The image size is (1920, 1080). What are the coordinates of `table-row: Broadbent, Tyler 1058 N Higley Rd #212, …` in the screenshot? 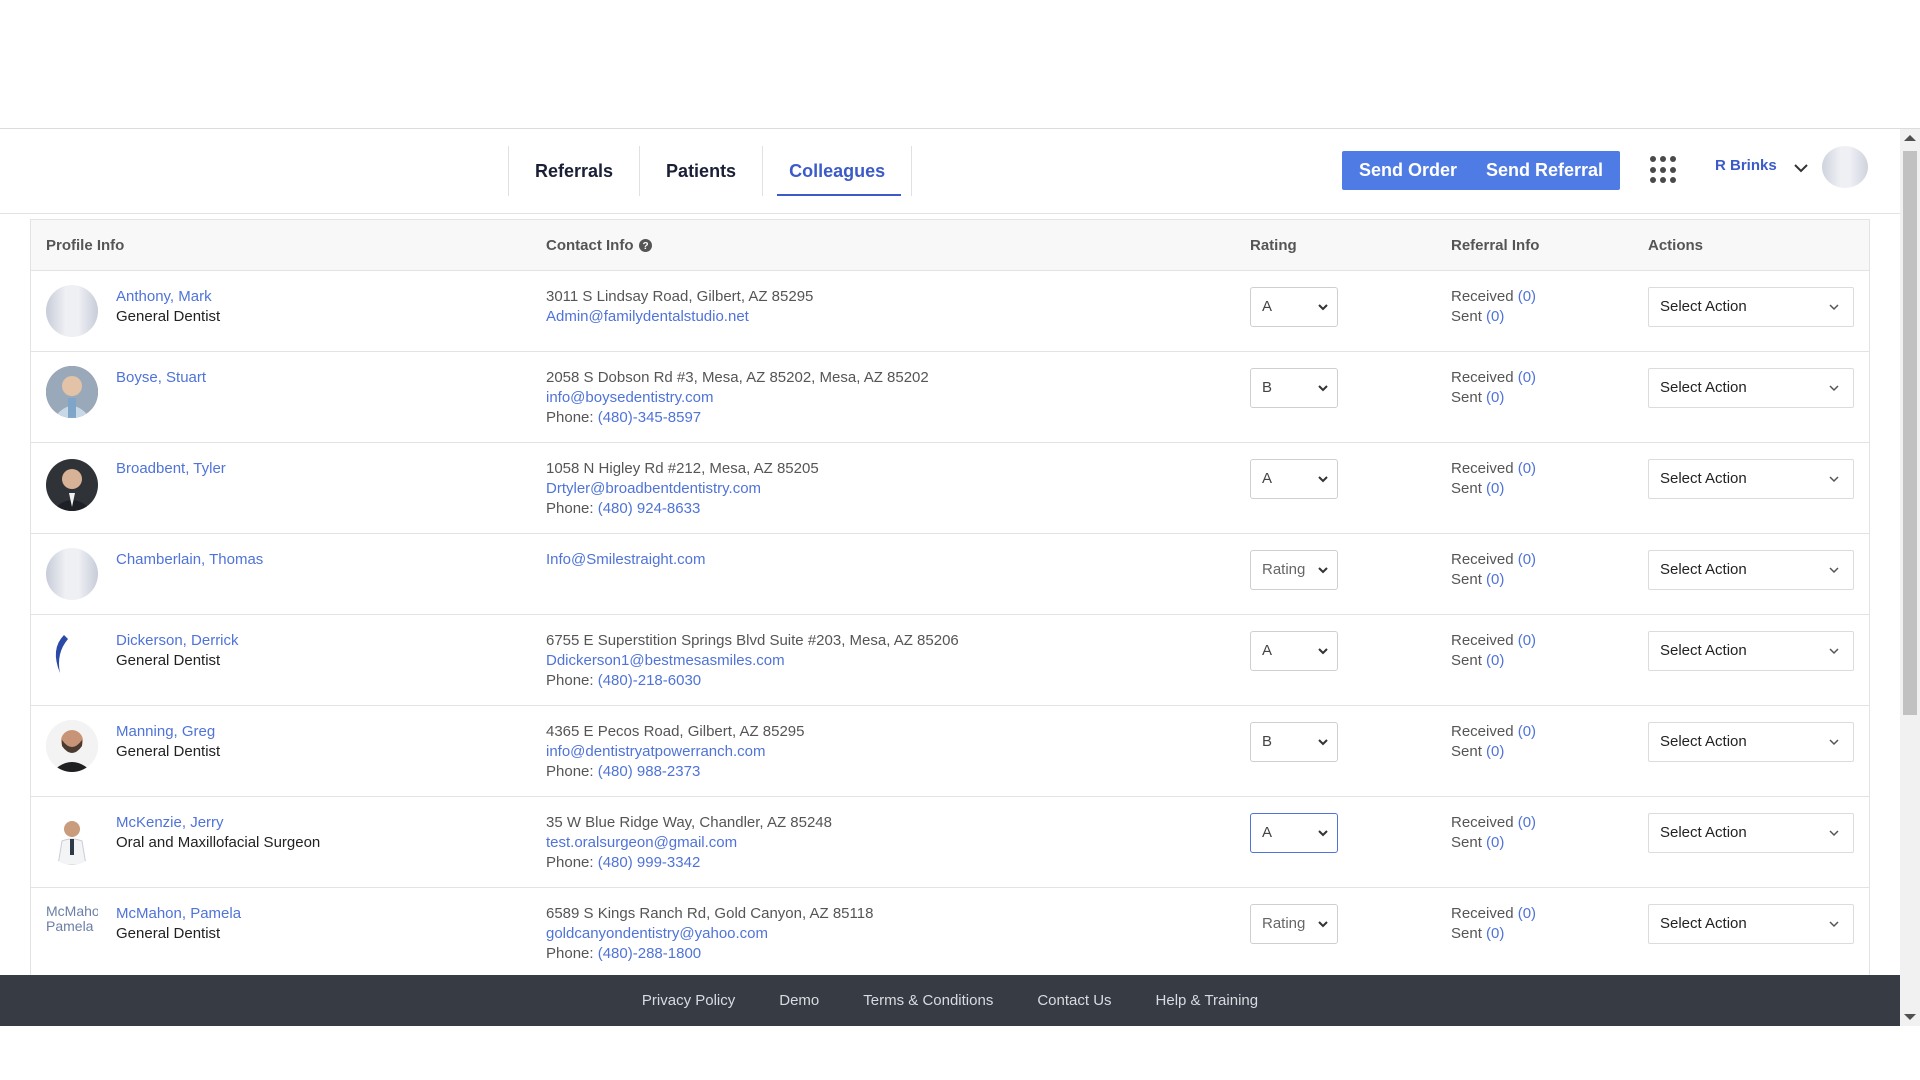 It's located at (950, 488).